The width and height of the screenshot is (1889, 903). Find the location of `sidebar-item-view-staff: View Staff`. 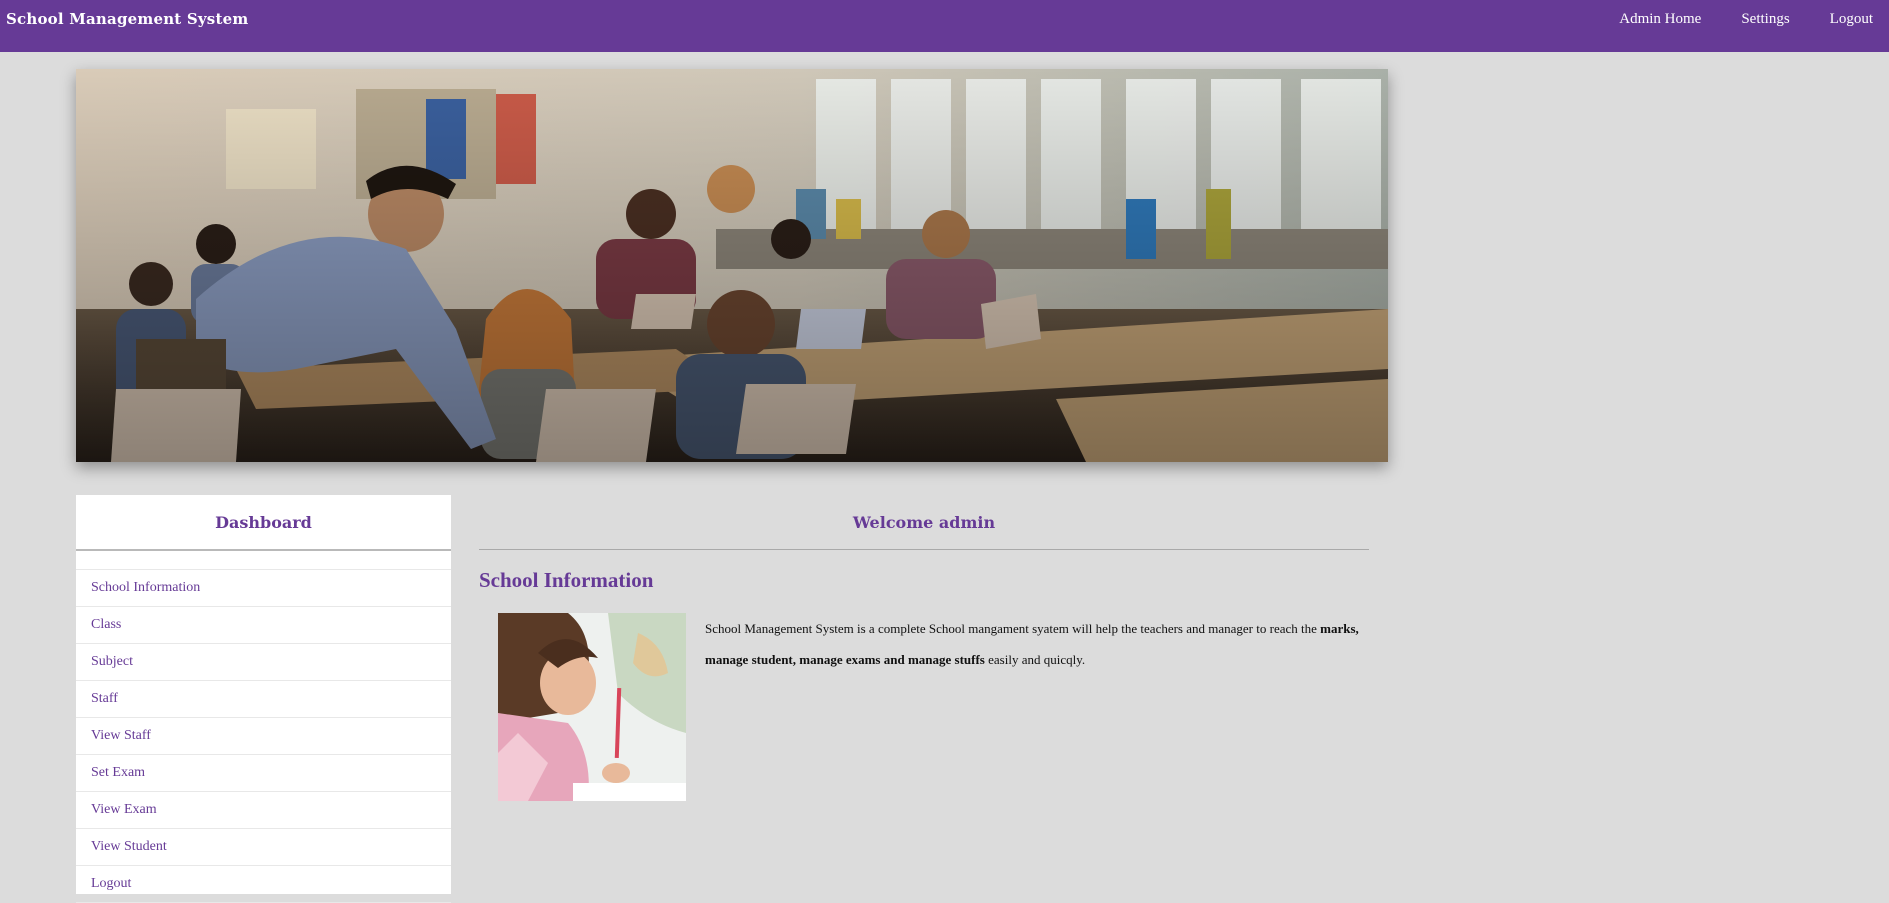

sidebar-item-view-staff: View Staff is located at coordinates (263, 736).